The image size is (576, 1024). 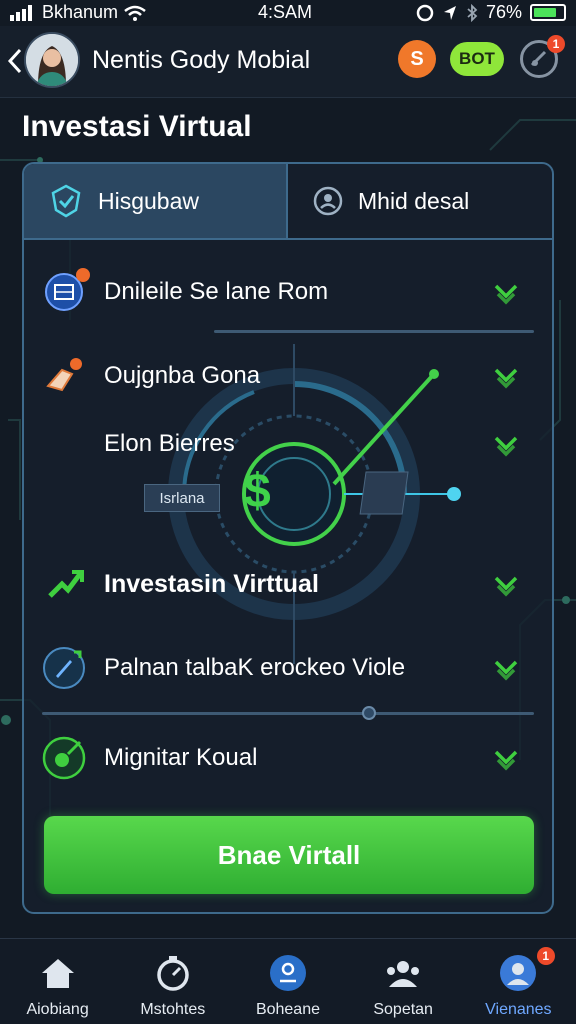 What do you see at coordinates (548, 12) in the screenshot?
I see `battery-icon` at bounding box center [548, 12].